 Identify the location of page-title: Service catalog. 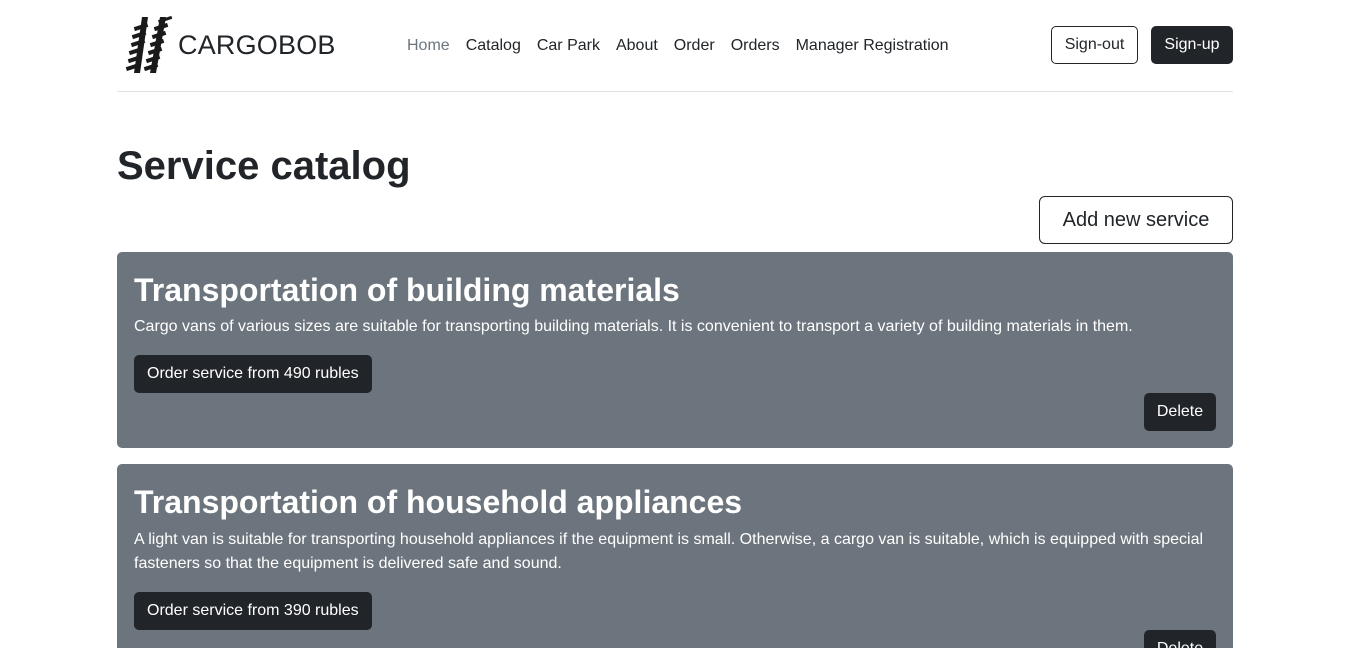
(264, 166).